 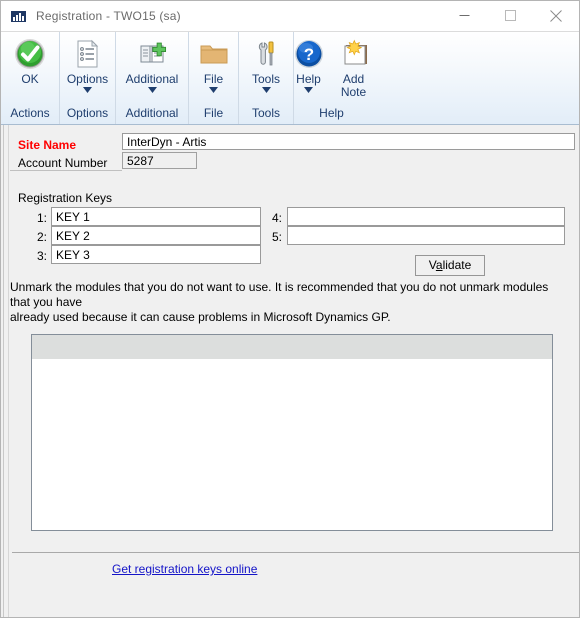 What do you see at coordinates (152, 113) in the screenshot?
I see `ribbon-group-label-additional: Additional` at bounding box center [152, 113].